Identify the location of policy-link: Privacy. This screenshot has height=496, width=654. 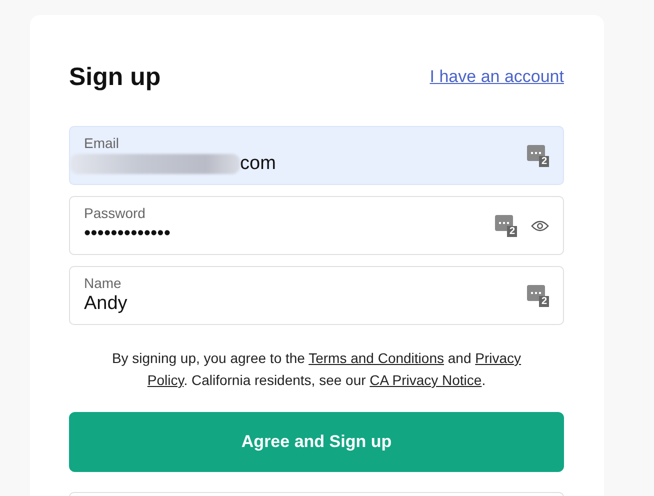
(498, 358).